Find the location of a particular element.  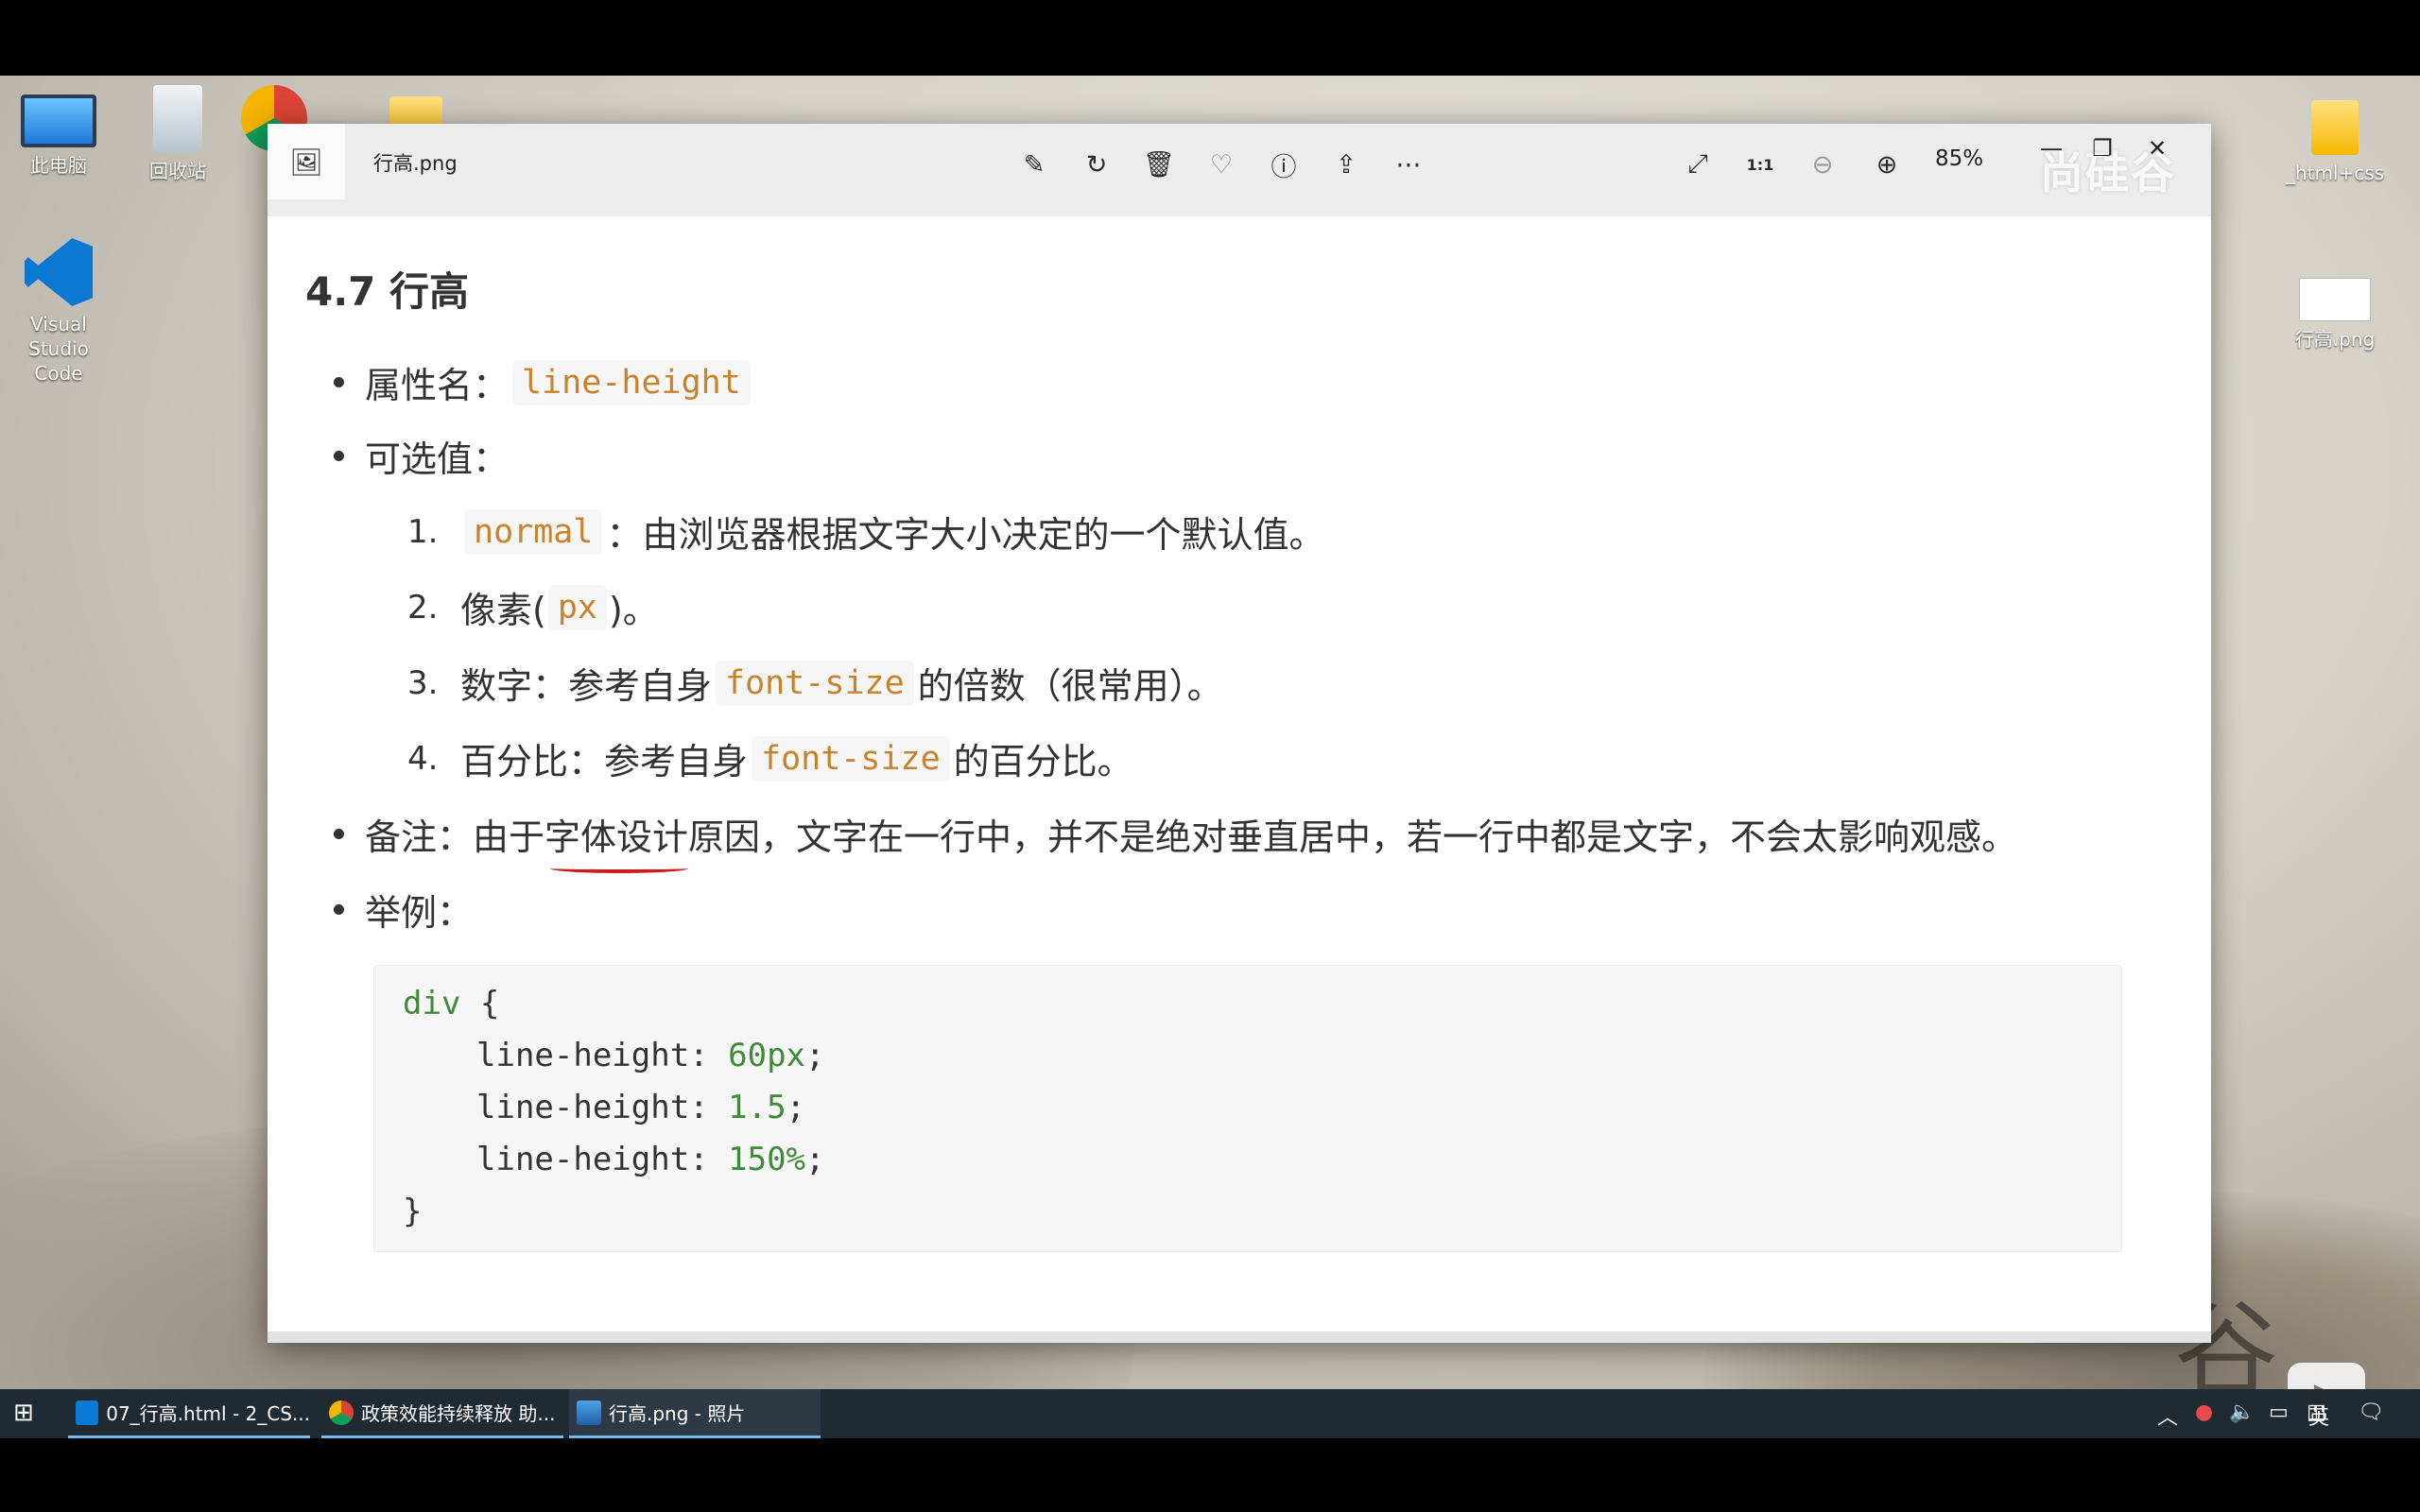

code-line: } is located at coordinates (413, 1211).